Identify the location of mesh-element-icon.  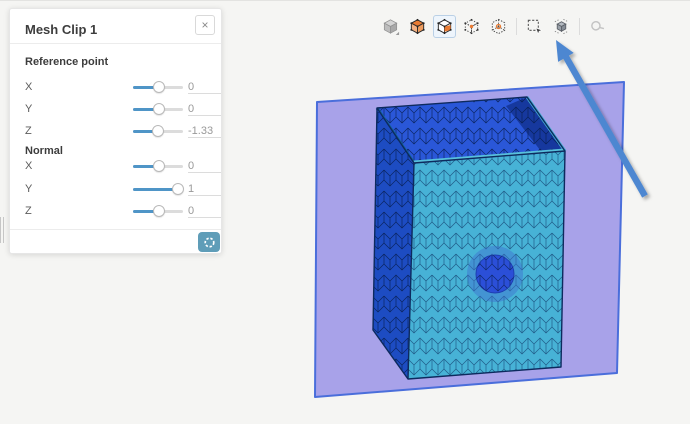
(498, 26).